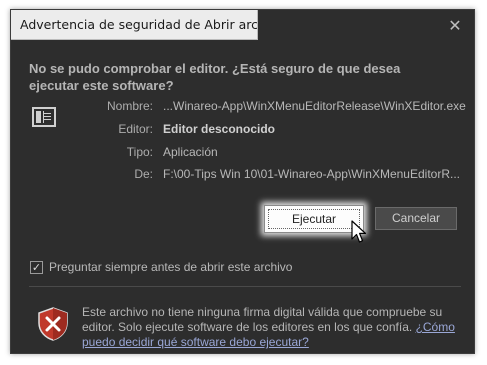 This screenshot has height=365, width=487. Describe the element at coordinates (139, 152) in the screenshot. I see `type-label: Tipo:` at that location.